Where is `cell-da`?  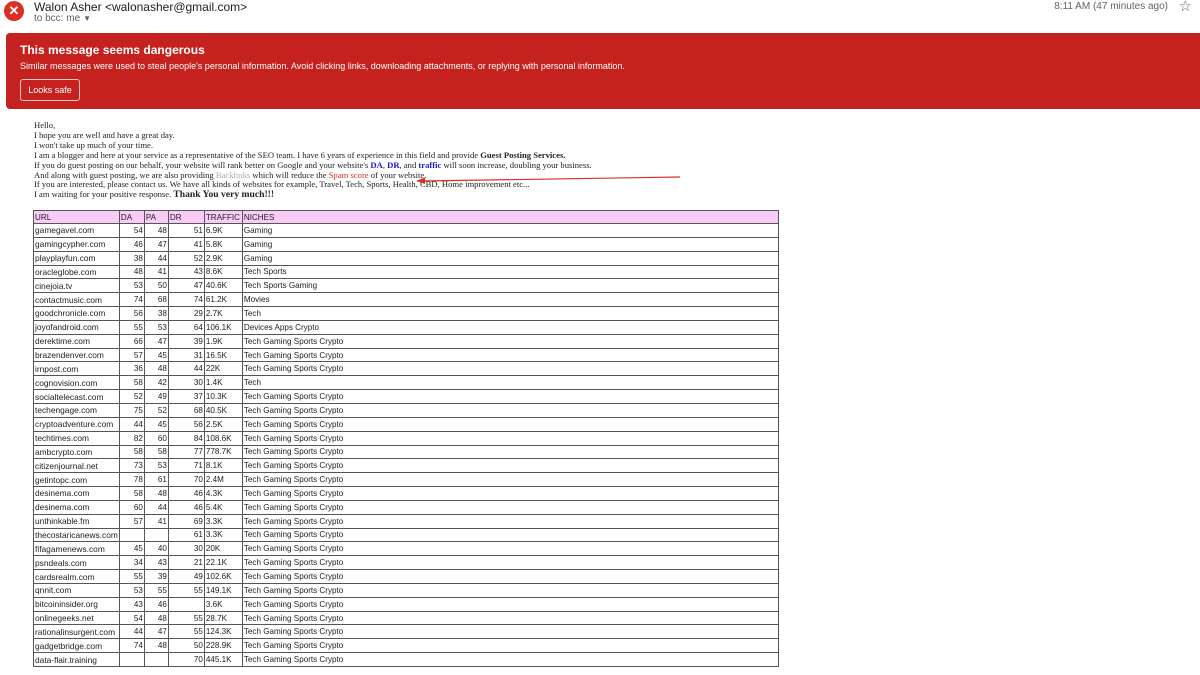
cell-da is located at coordinates (131, 659).